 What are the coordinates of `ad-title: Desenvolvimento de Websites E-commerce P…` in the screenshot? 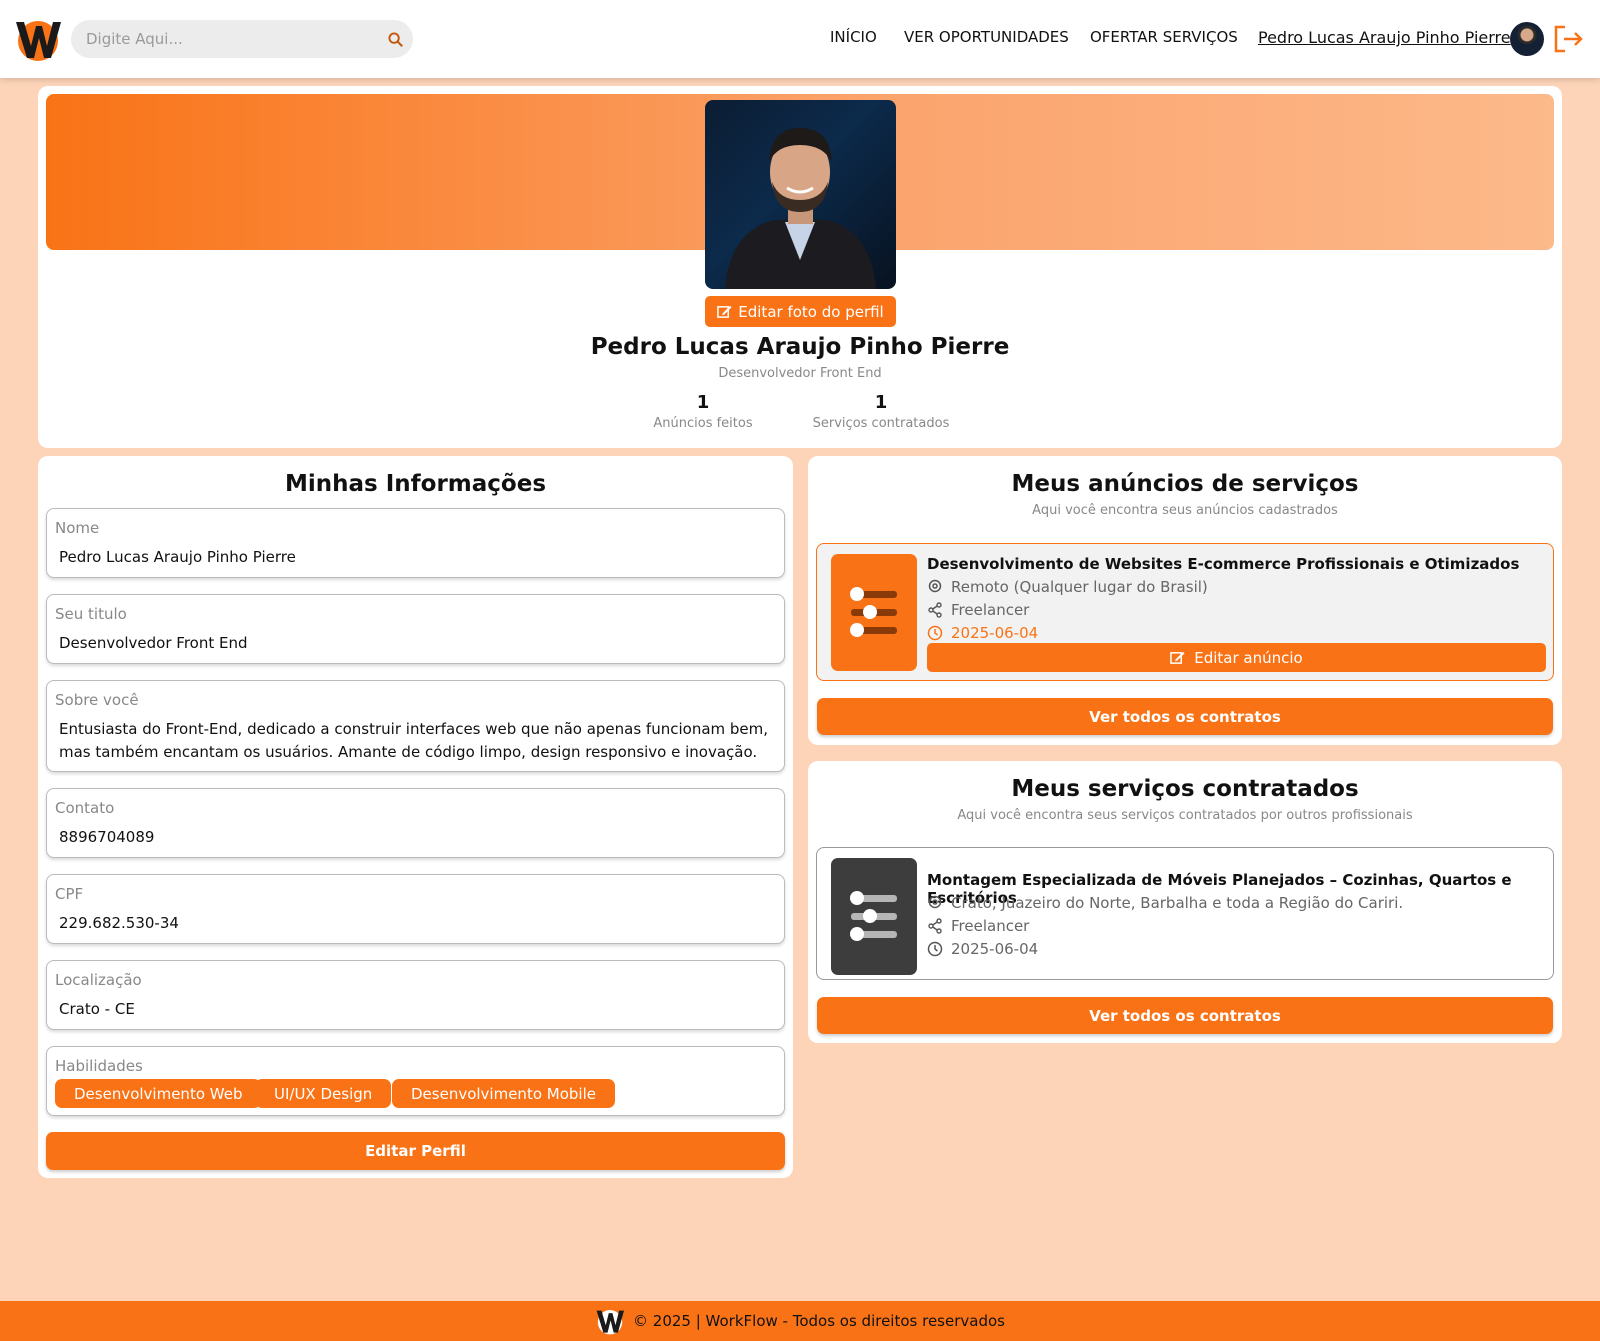 It's located at (1223, 564).